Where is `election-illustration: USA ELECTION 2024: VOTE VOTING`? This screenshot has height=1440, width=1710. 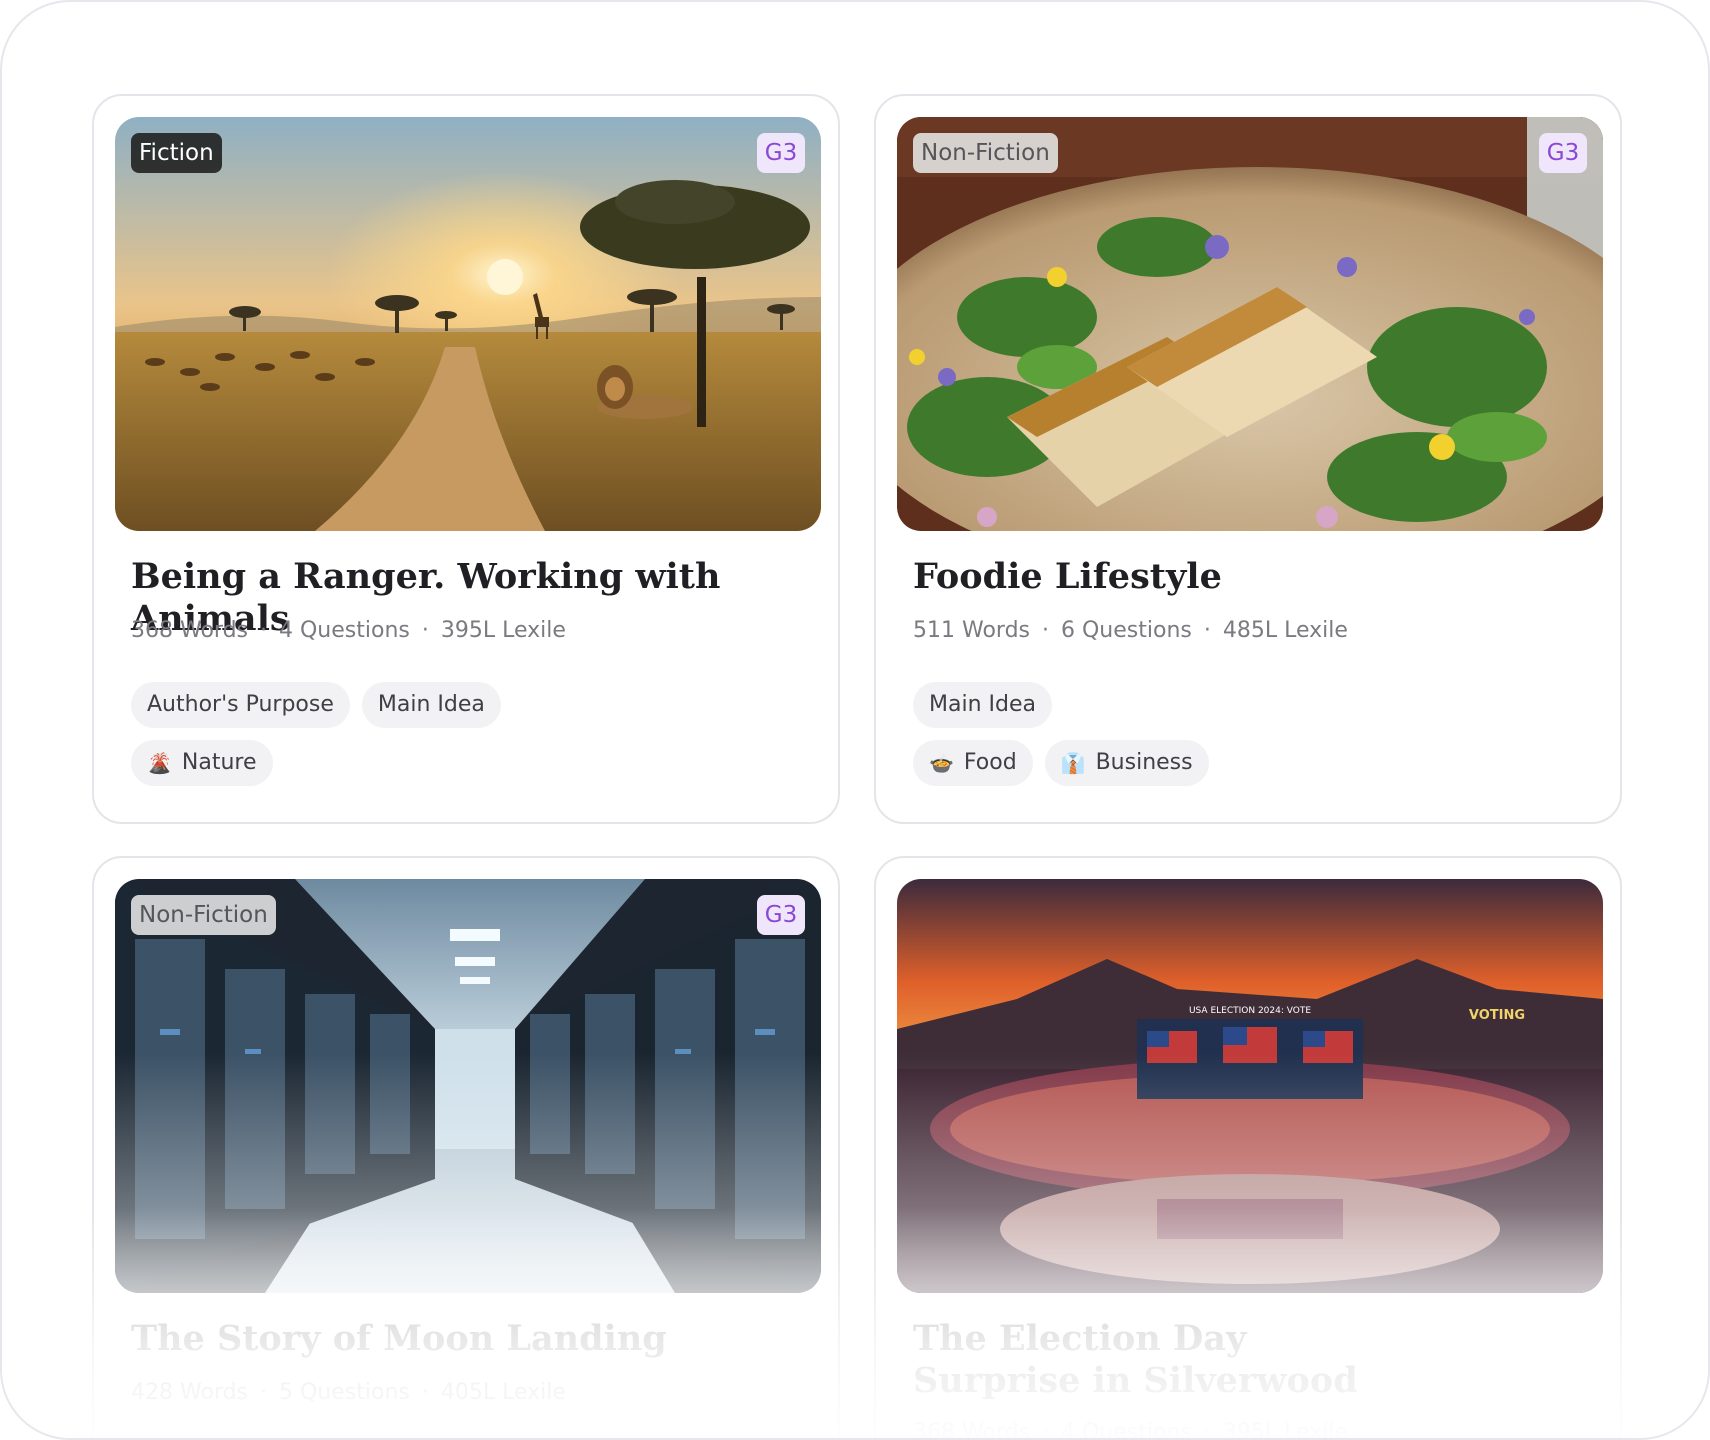
election-illustration: USA ELECTION 2024: VOTE VOTING is located at coordinates (1250, 1086).